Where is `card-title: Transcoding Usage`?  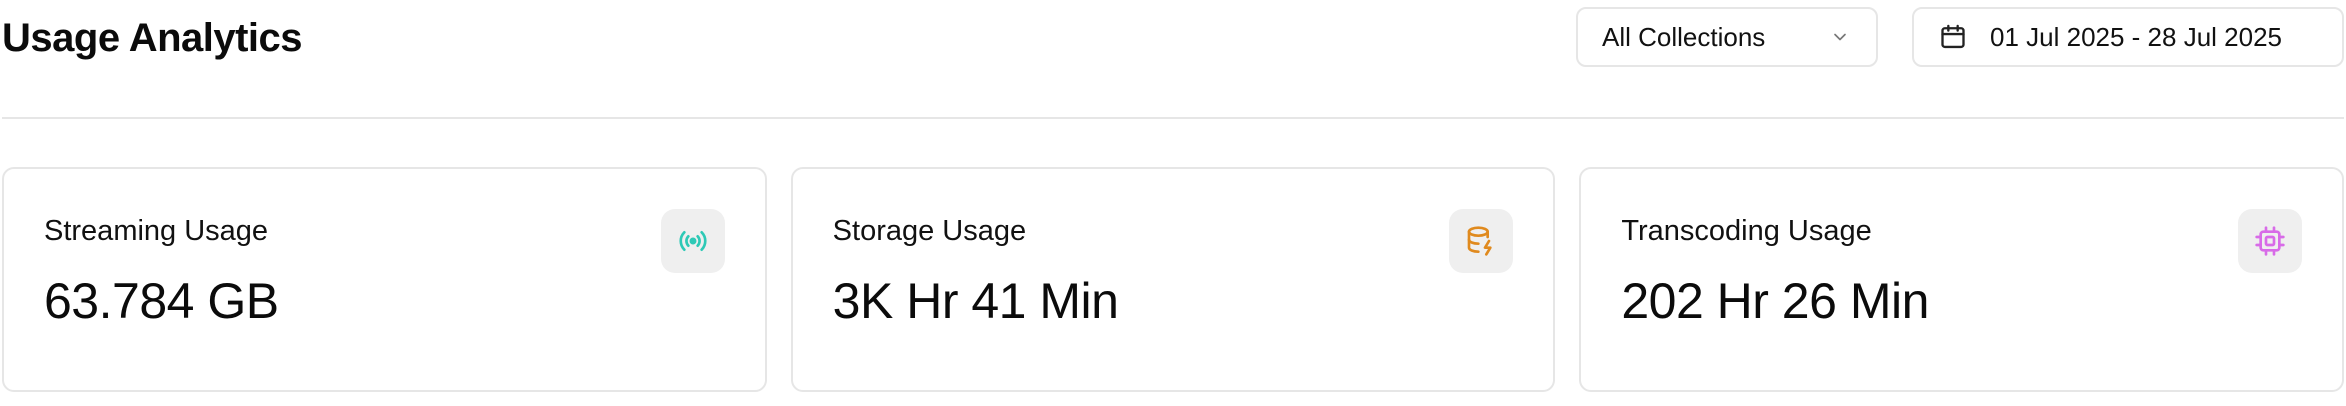
card-title: Transcoding Usage is located at coordinates (1746, 231).